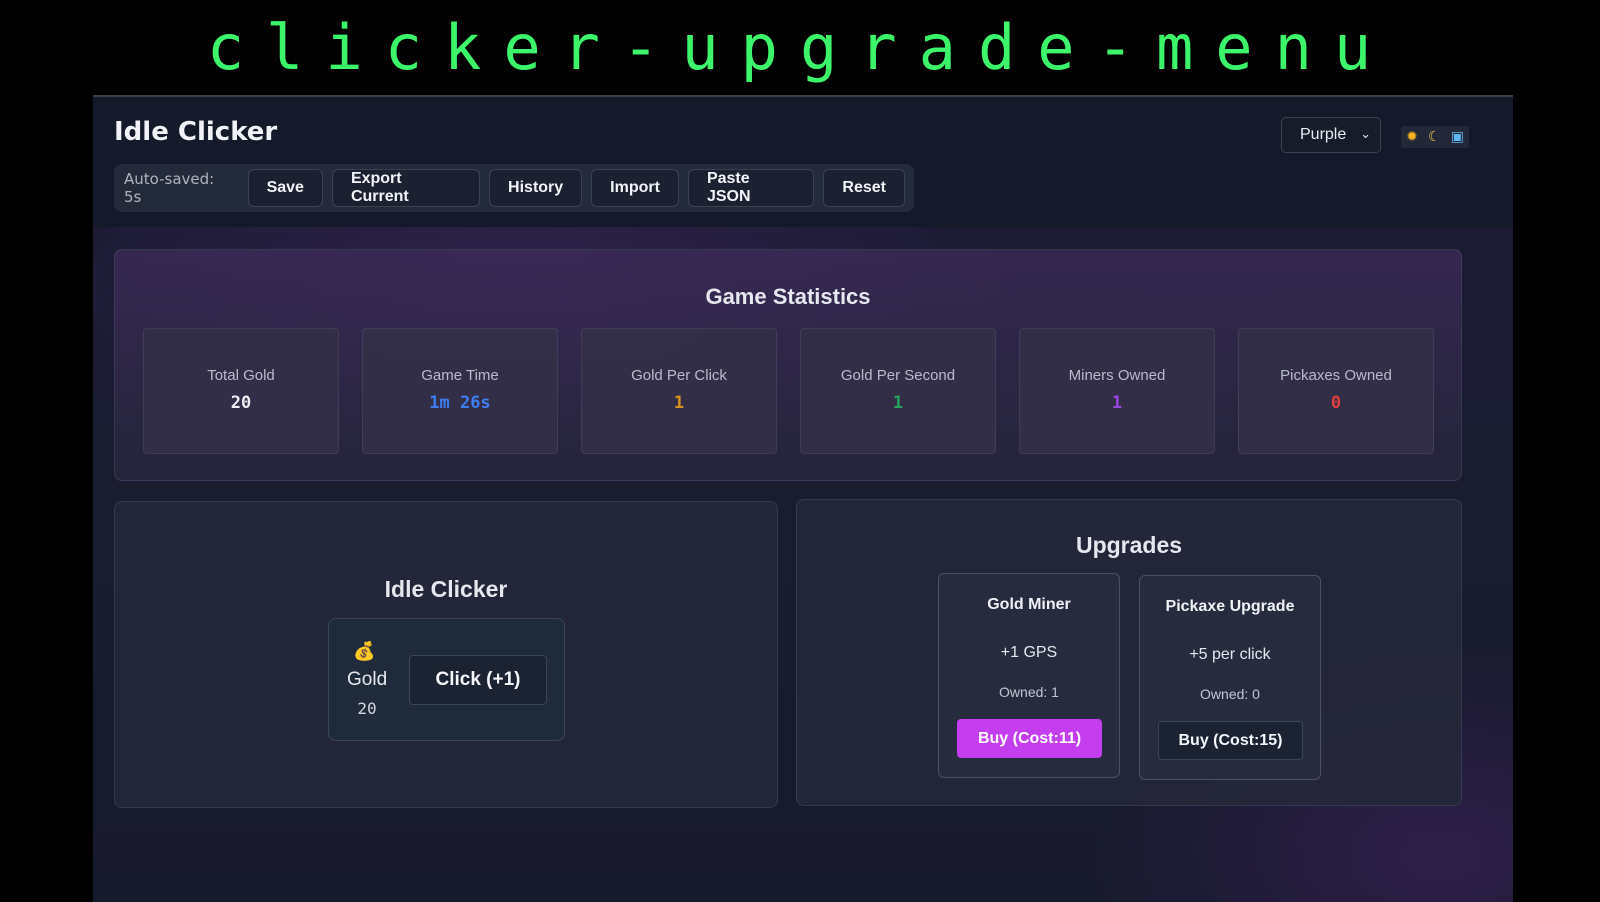  I want to click on banner: clicker-upgrade-menu, so click(800, 47).